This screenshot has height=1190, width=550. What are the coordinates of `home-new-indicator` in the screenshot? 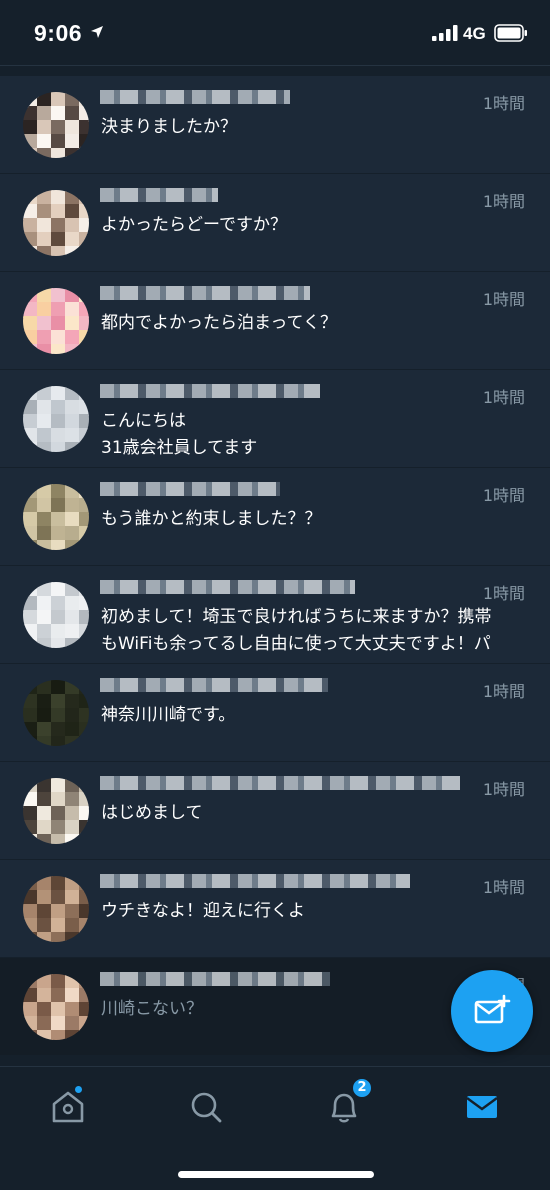 It's located at (78, 1089).